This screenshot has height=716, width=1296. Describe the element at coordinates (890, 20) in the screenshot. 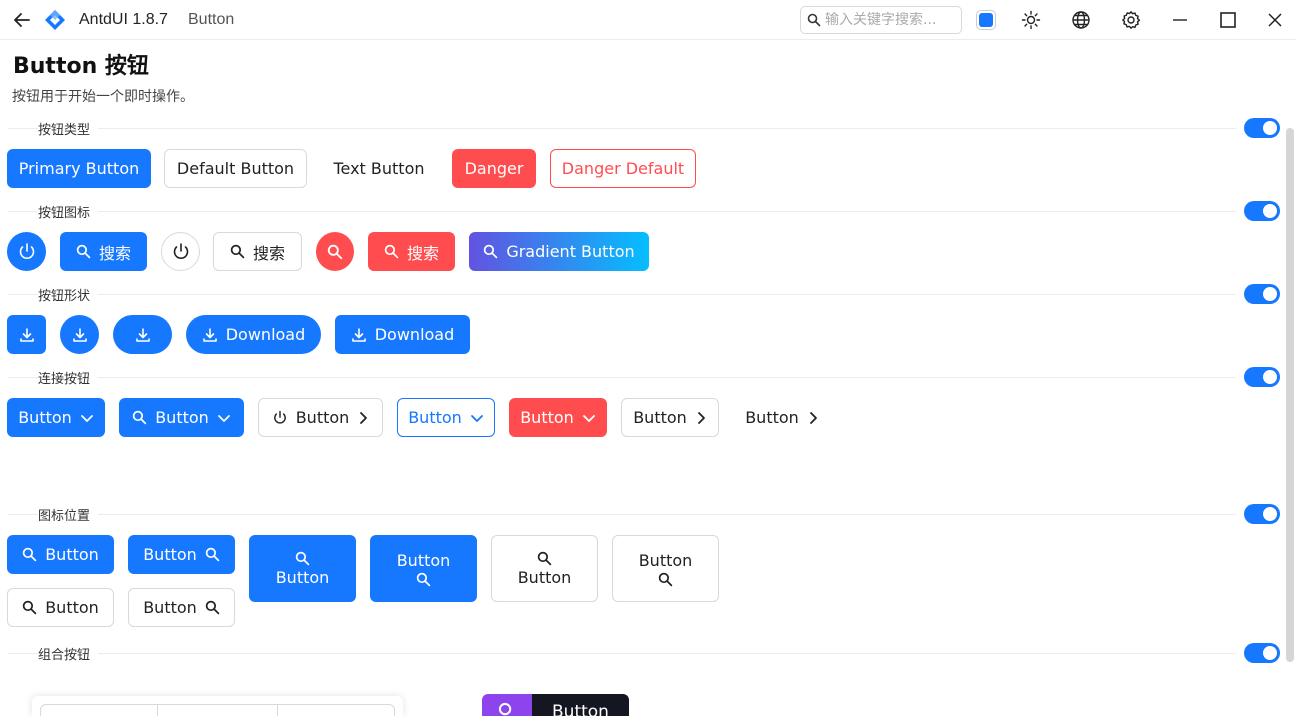

I see `search-input` at that location.